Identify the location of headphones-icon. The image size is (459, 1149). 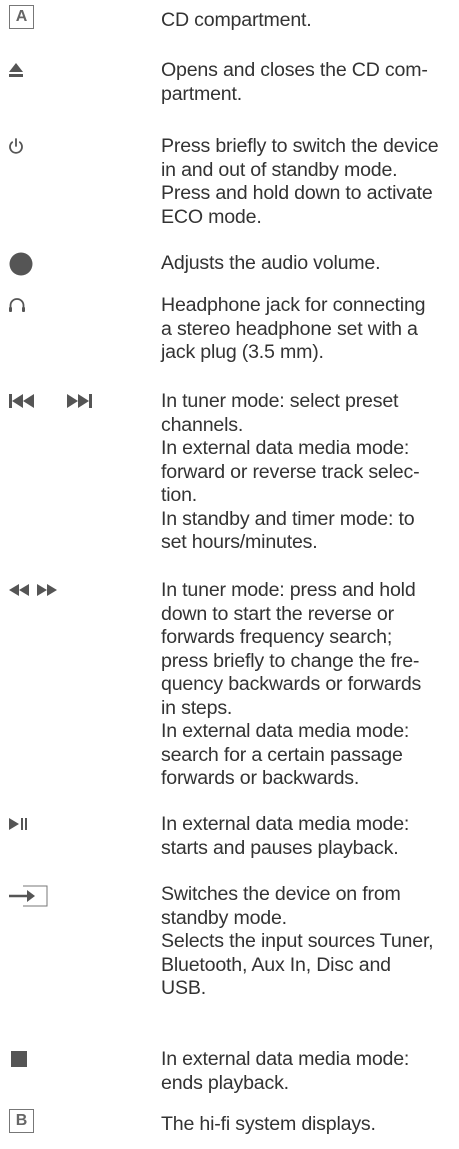
(17, 305).